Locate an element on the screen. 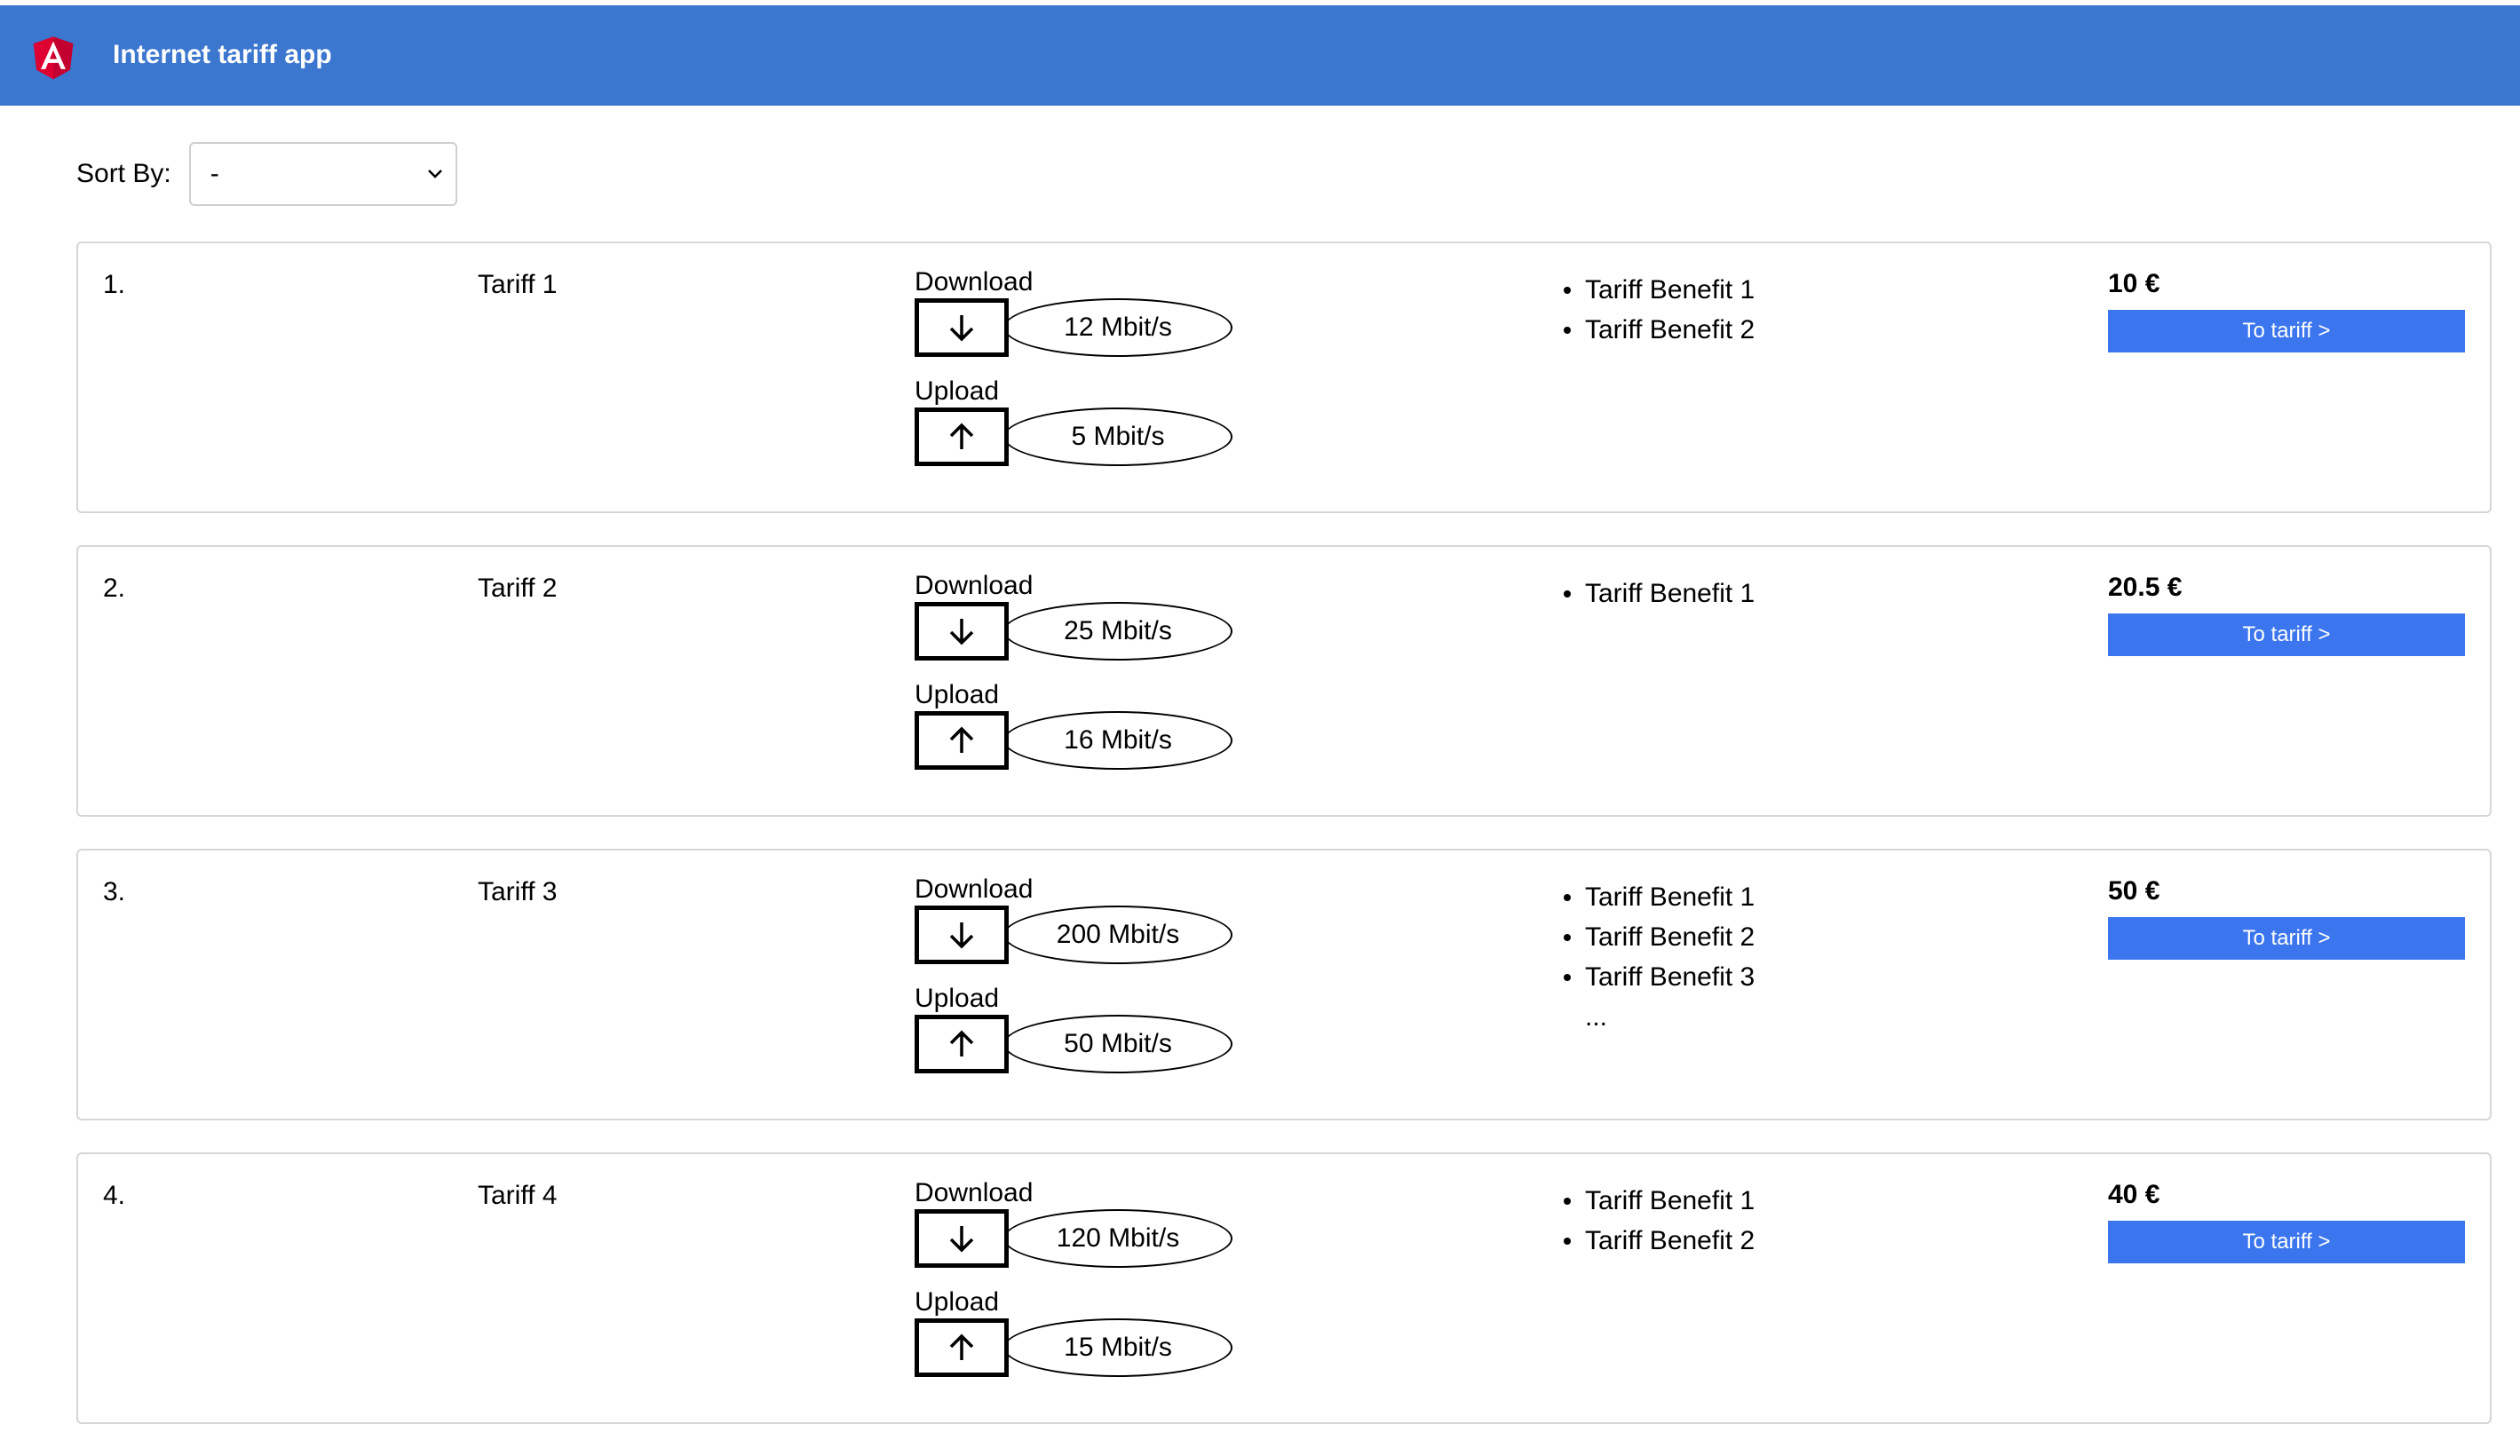 The image size is (2520, 1456). list-item: Tariff Benefit 3 is located at coordinates (1656, 977).